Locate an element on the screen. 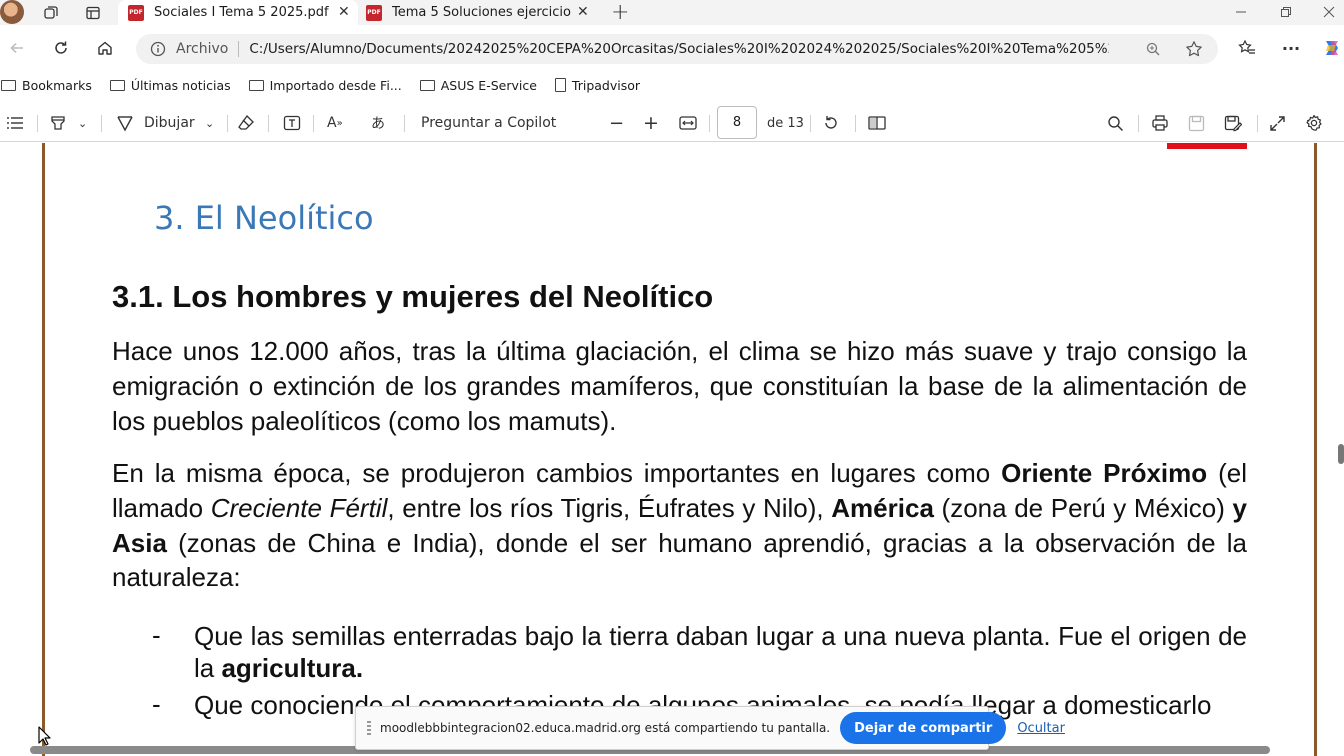 This screenshot has height=756, width=1344. page-number-input: 8 is located at coordinates (737, 122).